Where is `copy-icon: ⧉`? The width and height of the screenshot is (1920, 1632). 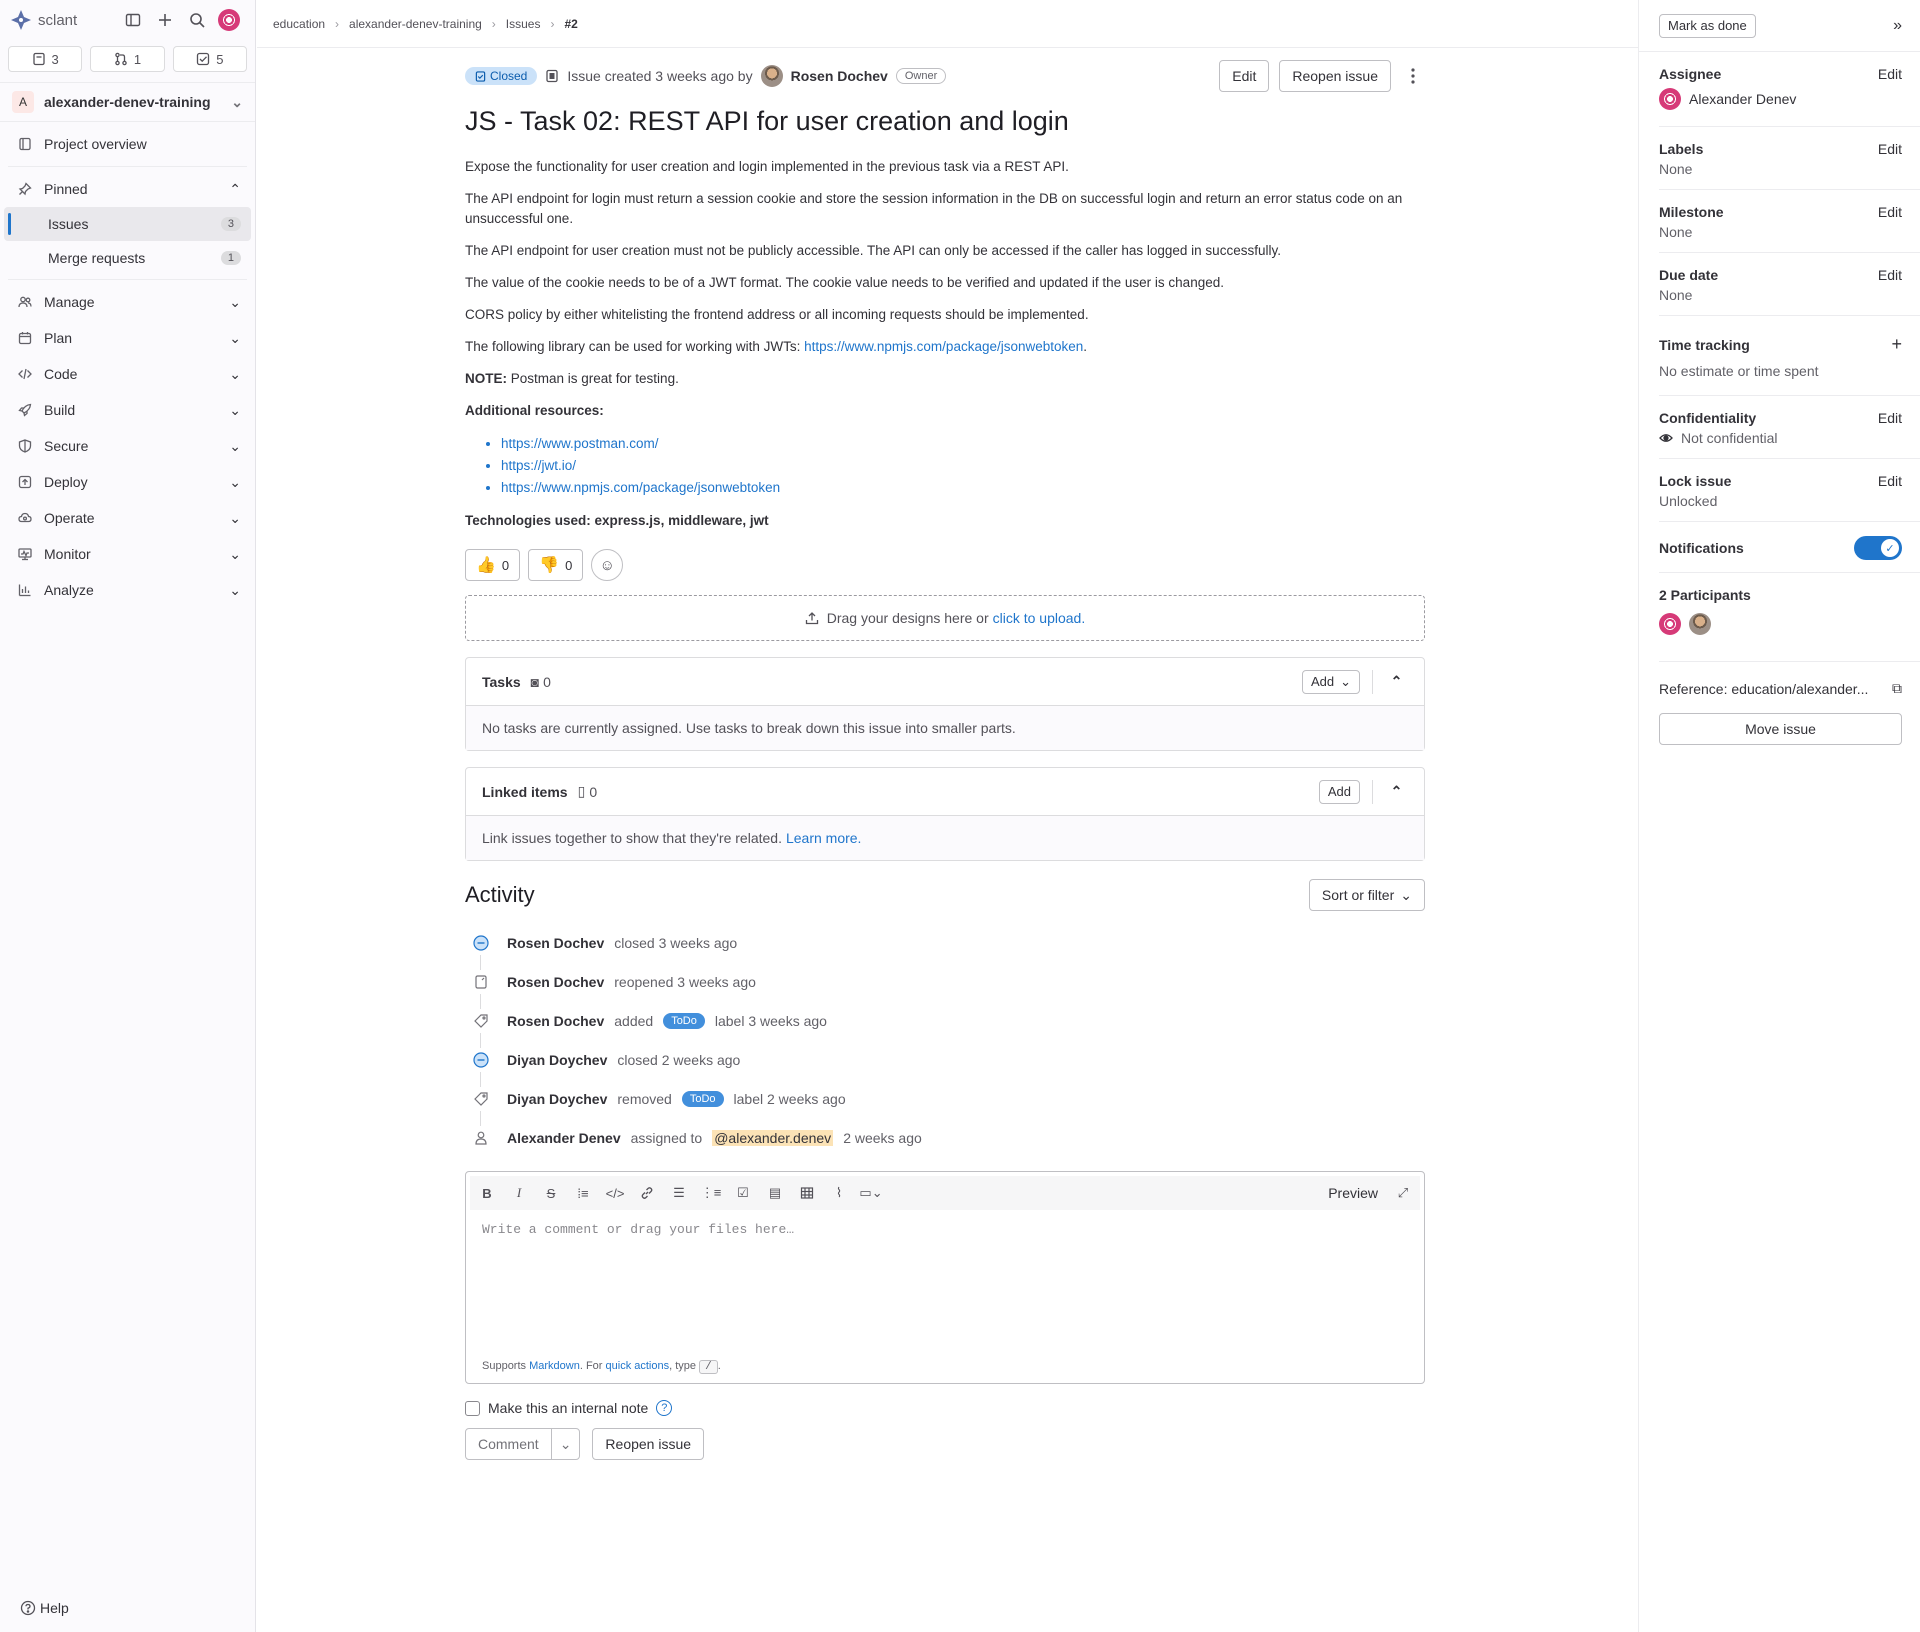 copy-icon: ⧉ is located at coordinates (1897, 688).